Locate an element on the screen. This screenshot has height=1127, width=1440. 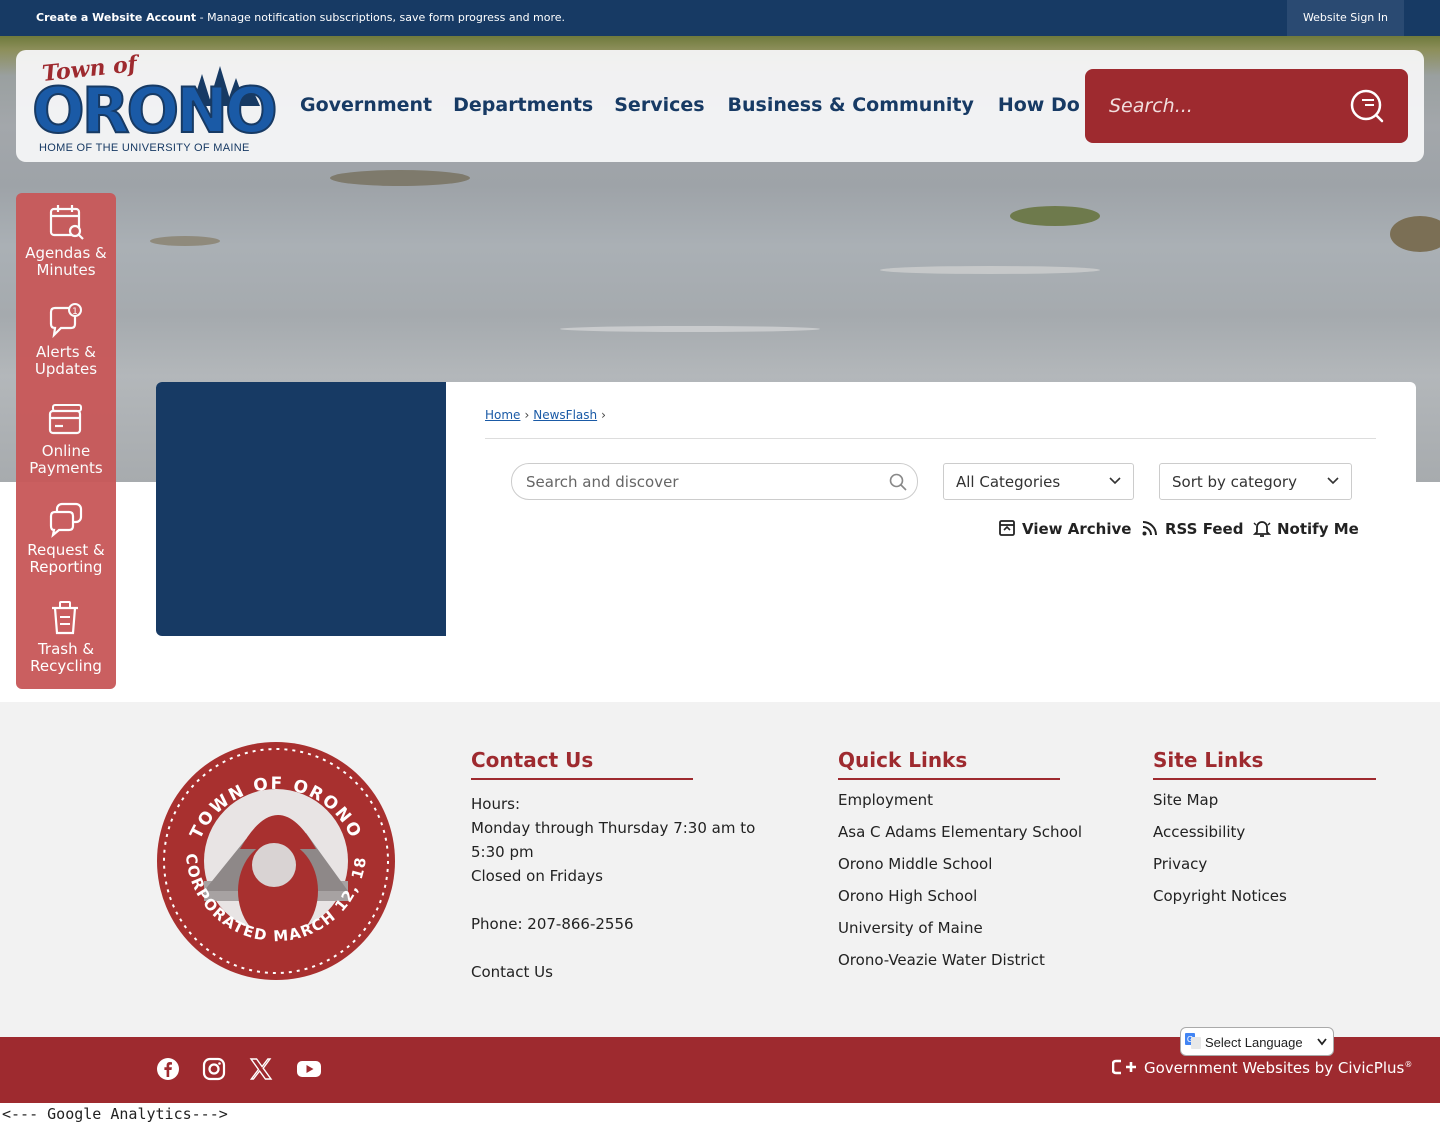
youtube-icon is located at coordinates (309, 1069).